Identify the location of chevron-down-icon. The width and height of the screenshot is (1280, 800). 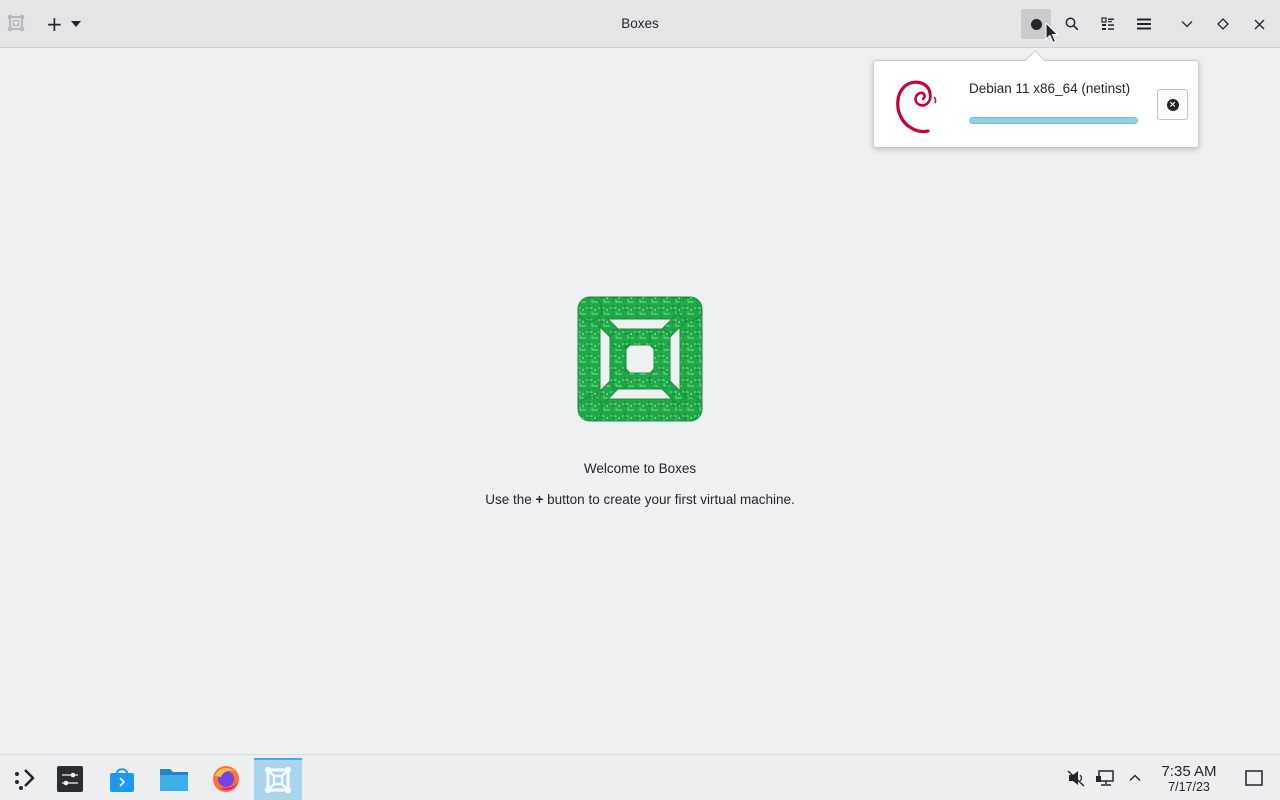
(1187, 24).